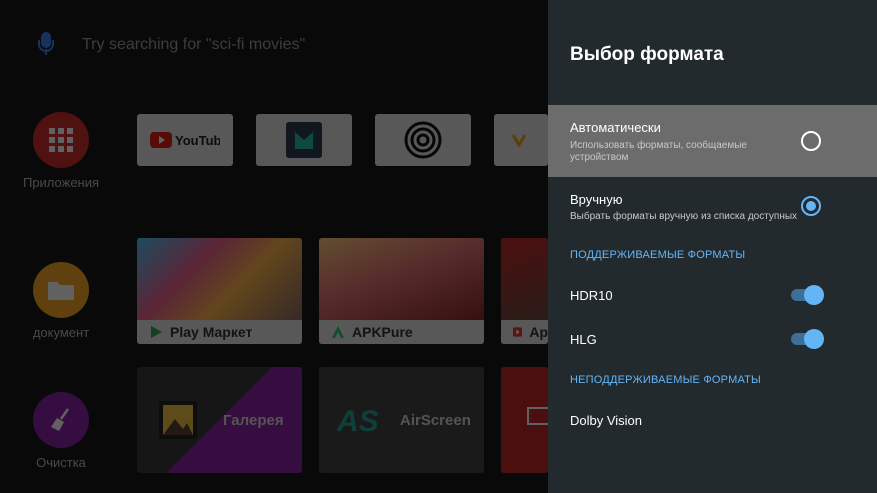  I want to click on tile-label: Play Маркет, so click(211, 332).